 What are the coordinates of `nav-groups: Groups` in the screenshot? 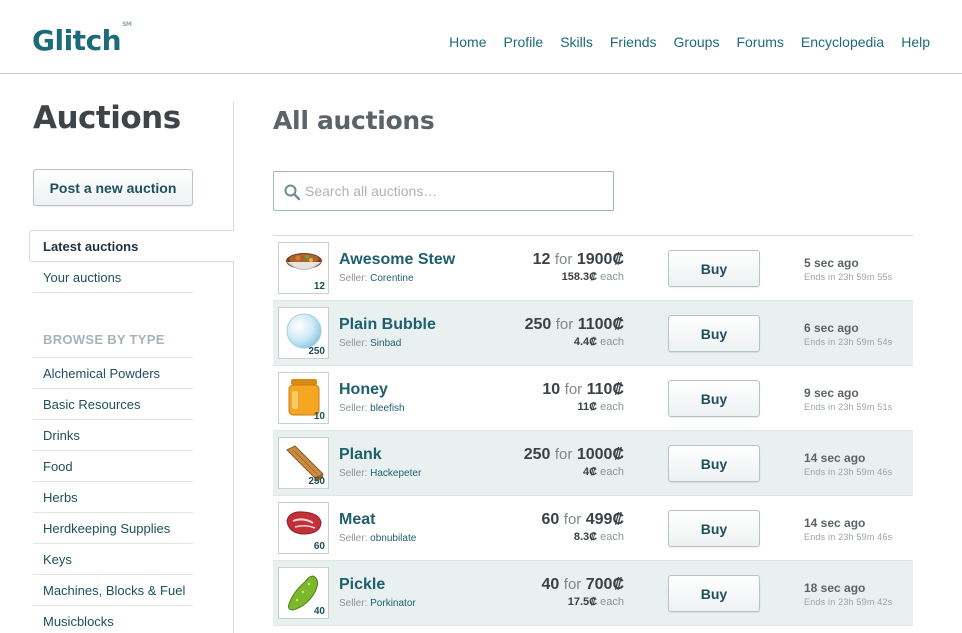 It's located at (697, 42).